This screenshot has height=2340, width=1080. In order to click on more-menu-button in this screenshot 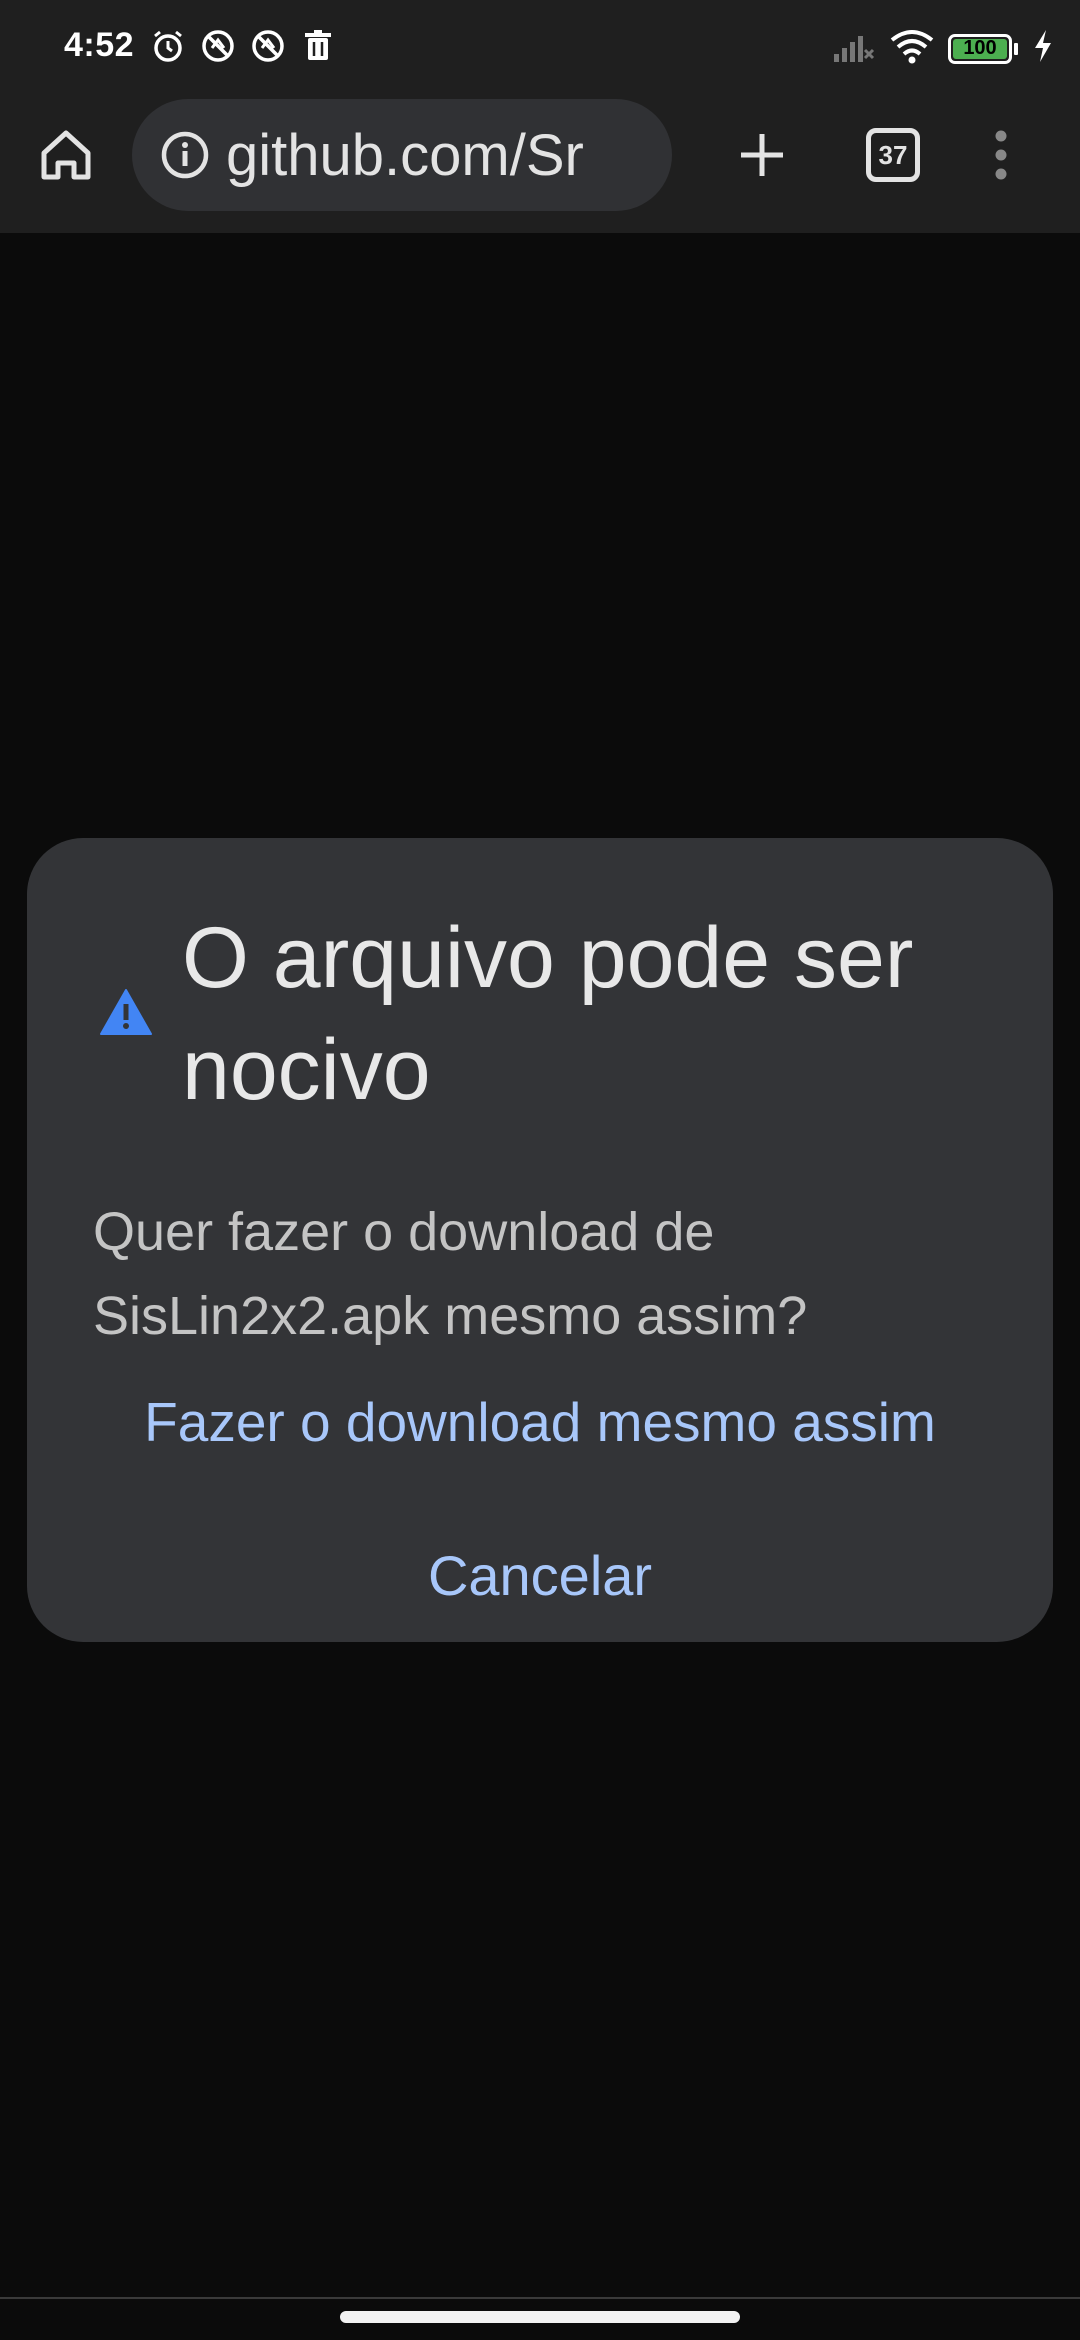, I will do `click(1001, 155)`.